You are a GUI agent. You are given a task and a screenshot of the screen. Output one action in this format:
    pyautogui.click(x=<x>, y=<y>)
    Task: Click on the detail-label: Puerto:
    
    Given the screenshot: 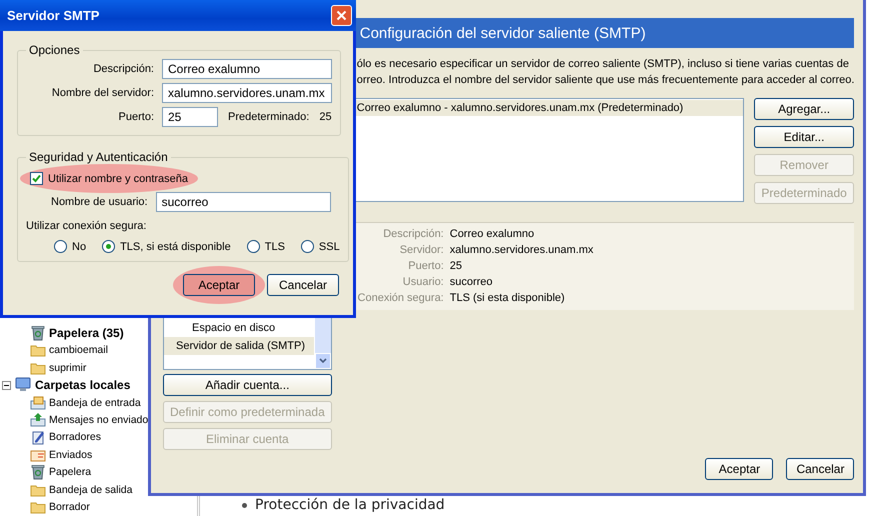 What is the action you would take?
    pyautogui.click(x=425, y=266)
    